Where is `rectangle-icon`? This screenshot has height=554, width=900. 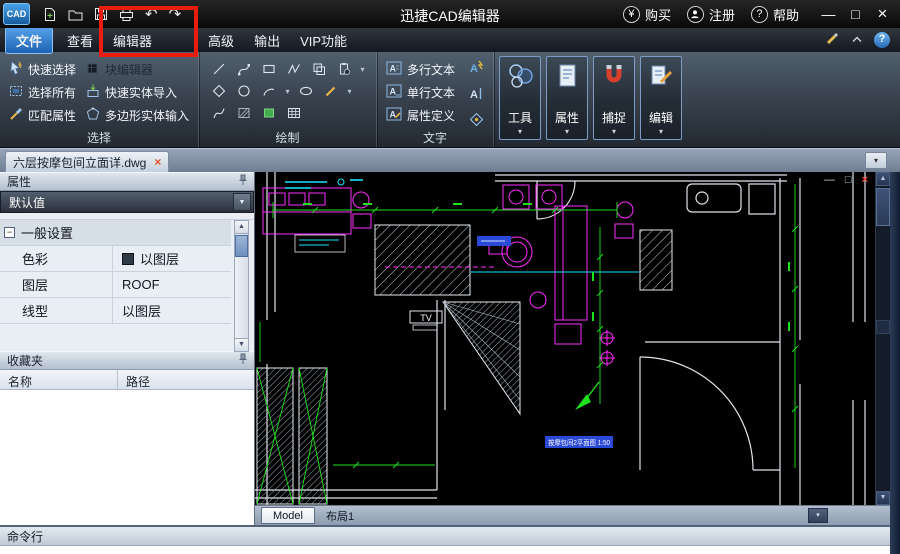
rectangle-icon is located at coordinates (269, 69).